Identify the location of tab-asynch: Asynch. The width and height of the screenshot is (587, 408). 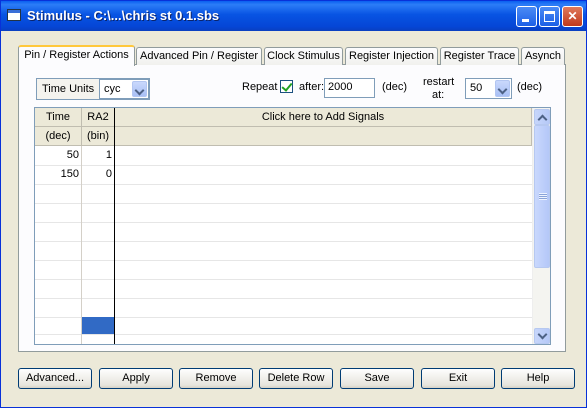
(543, 56).